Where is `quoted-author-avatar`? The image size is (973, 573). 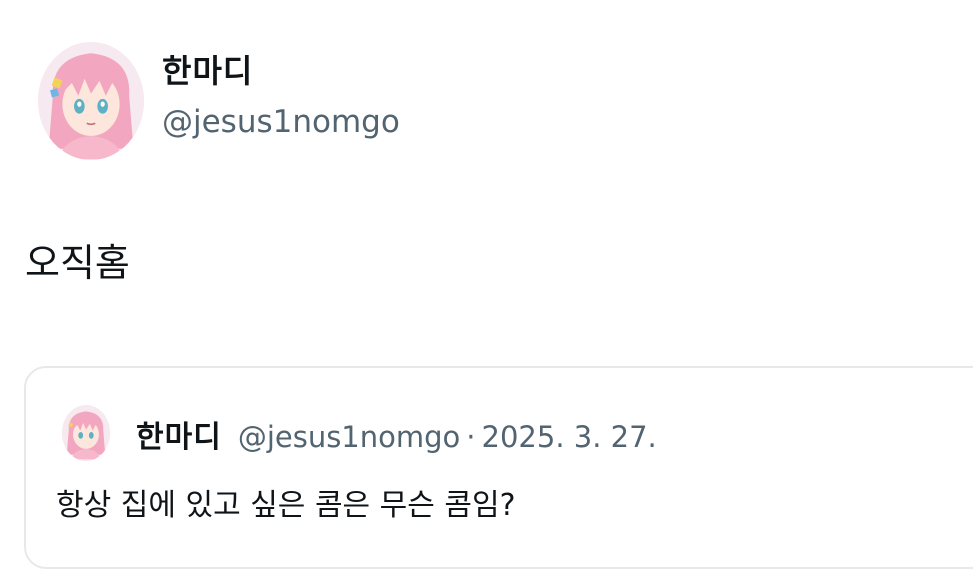
quoted-author-avatar is located at coordinates (86, 433).